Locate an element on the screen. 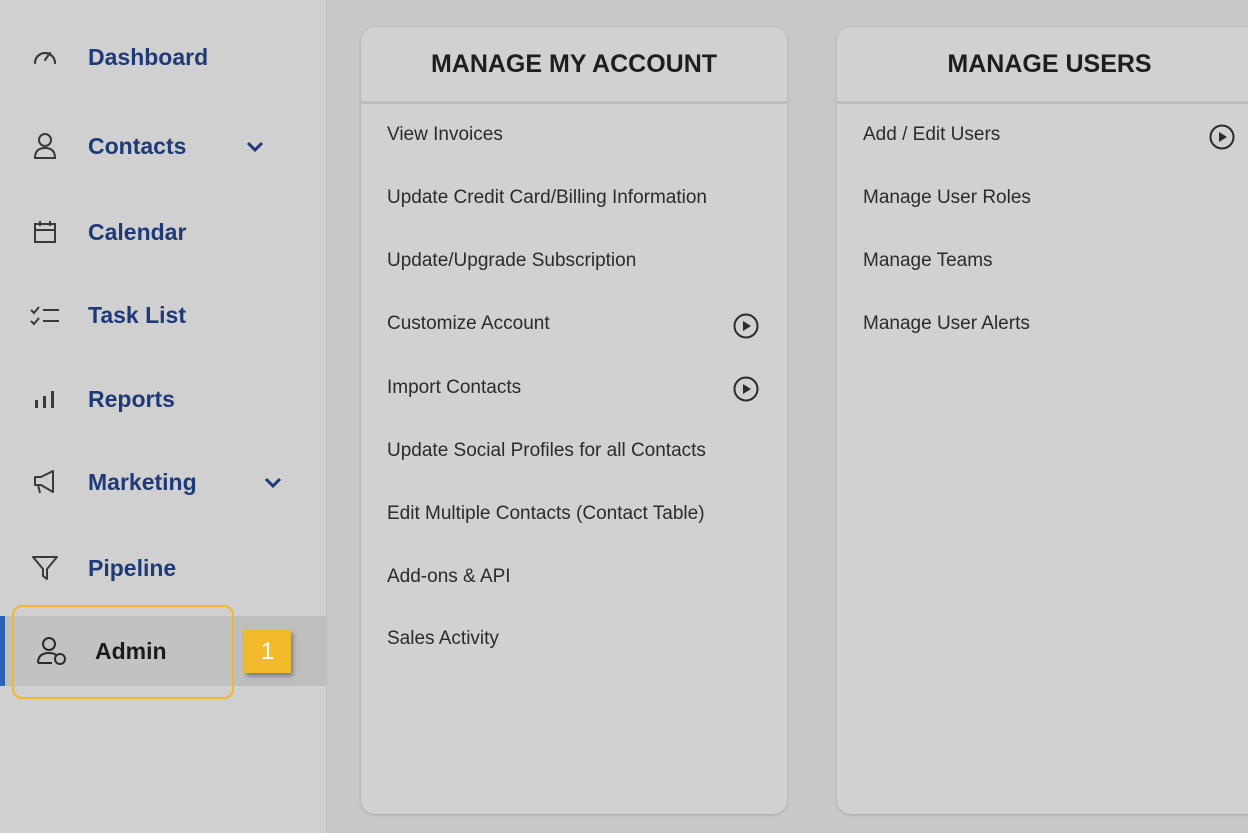 The height and width of the screenshot is (833, 1248). callout-highlight is located at coordinates (123, 652).